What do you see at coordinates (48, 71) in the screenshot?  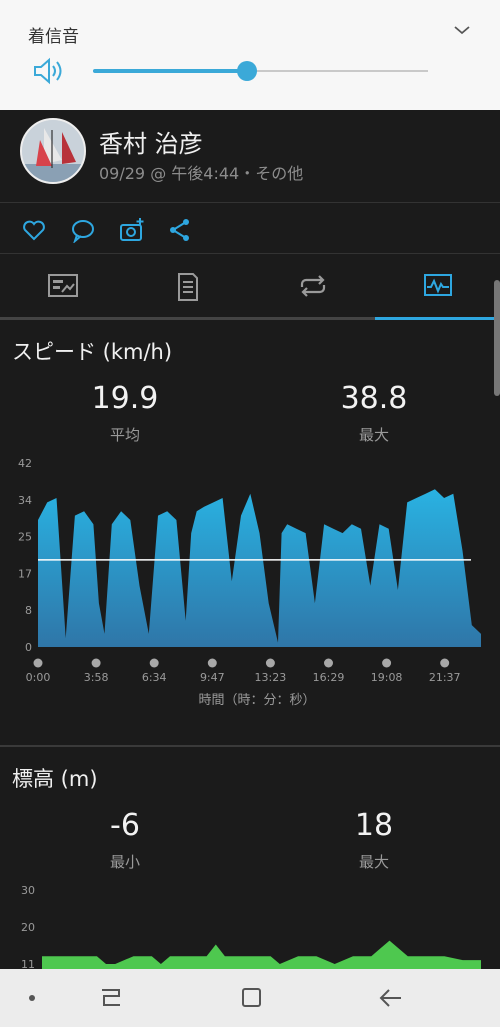 I see `speaker-icon` at bounding box center [48, 71].